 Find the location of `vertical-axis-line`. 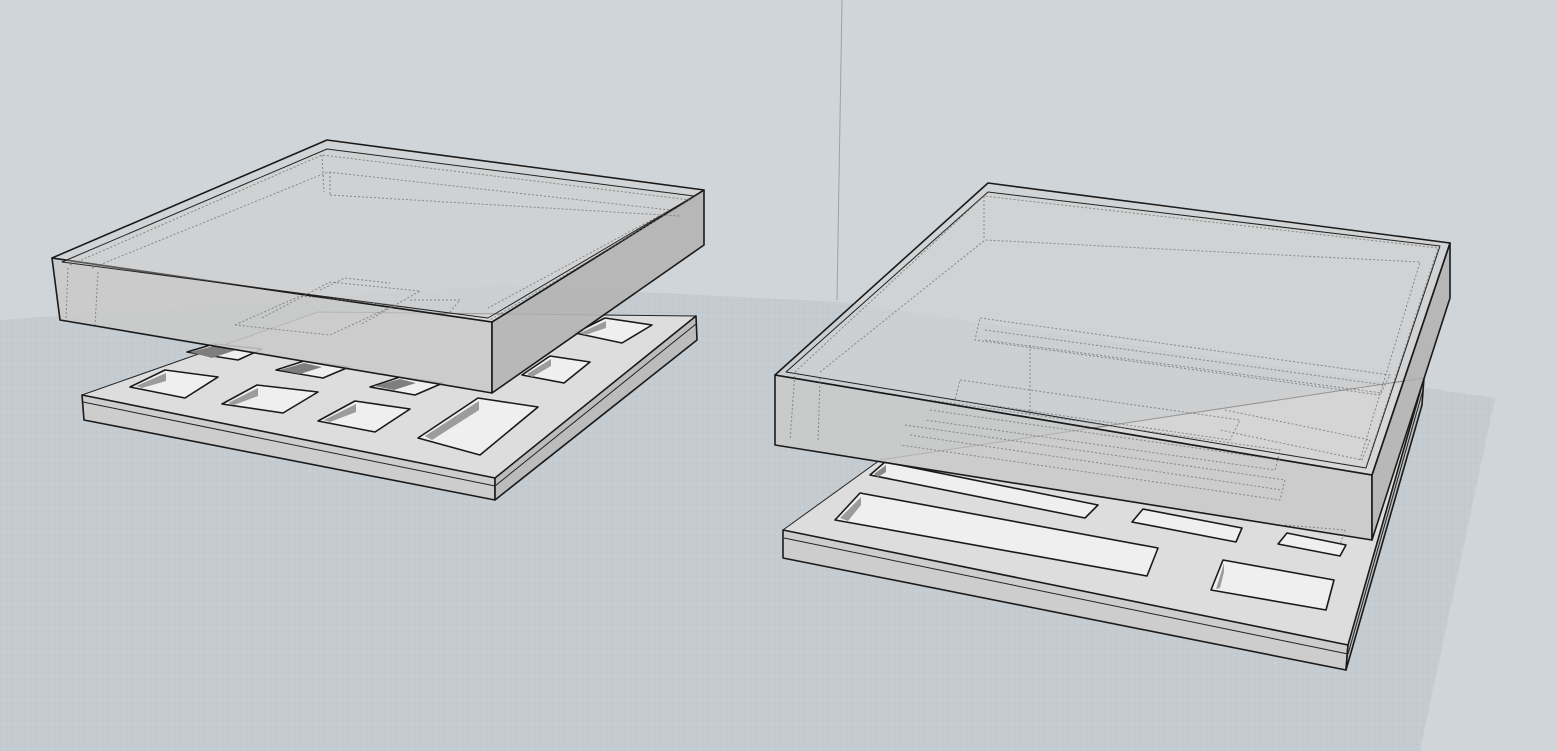

vertical-axis-line is located at coordinates (839, 150).